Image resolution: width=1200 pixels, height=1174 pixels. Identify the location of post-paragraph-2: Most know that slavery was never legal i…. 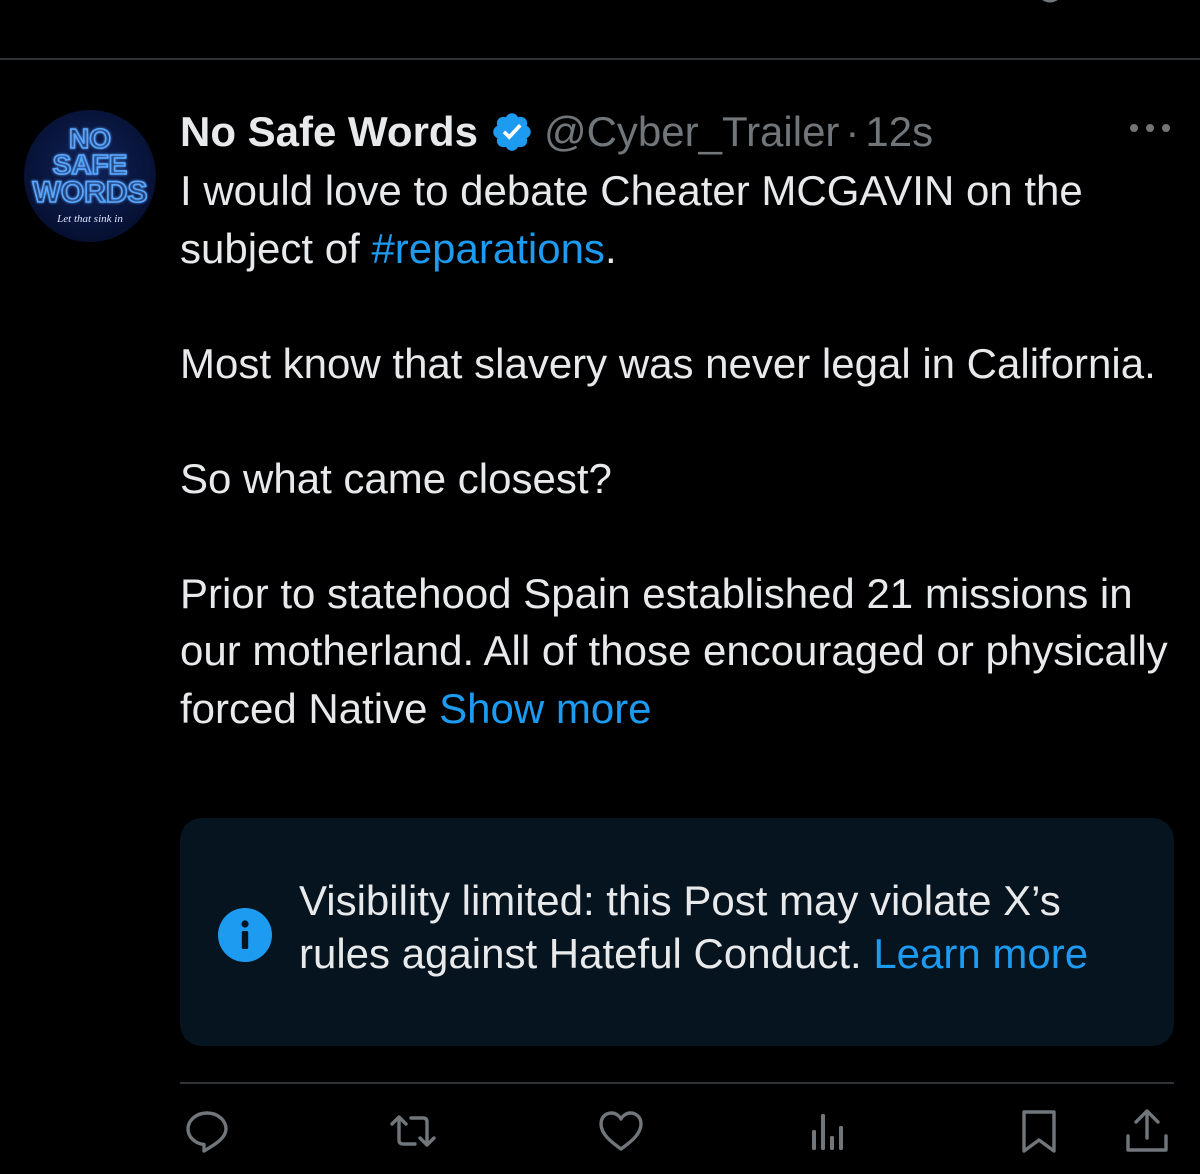
(668, 363).